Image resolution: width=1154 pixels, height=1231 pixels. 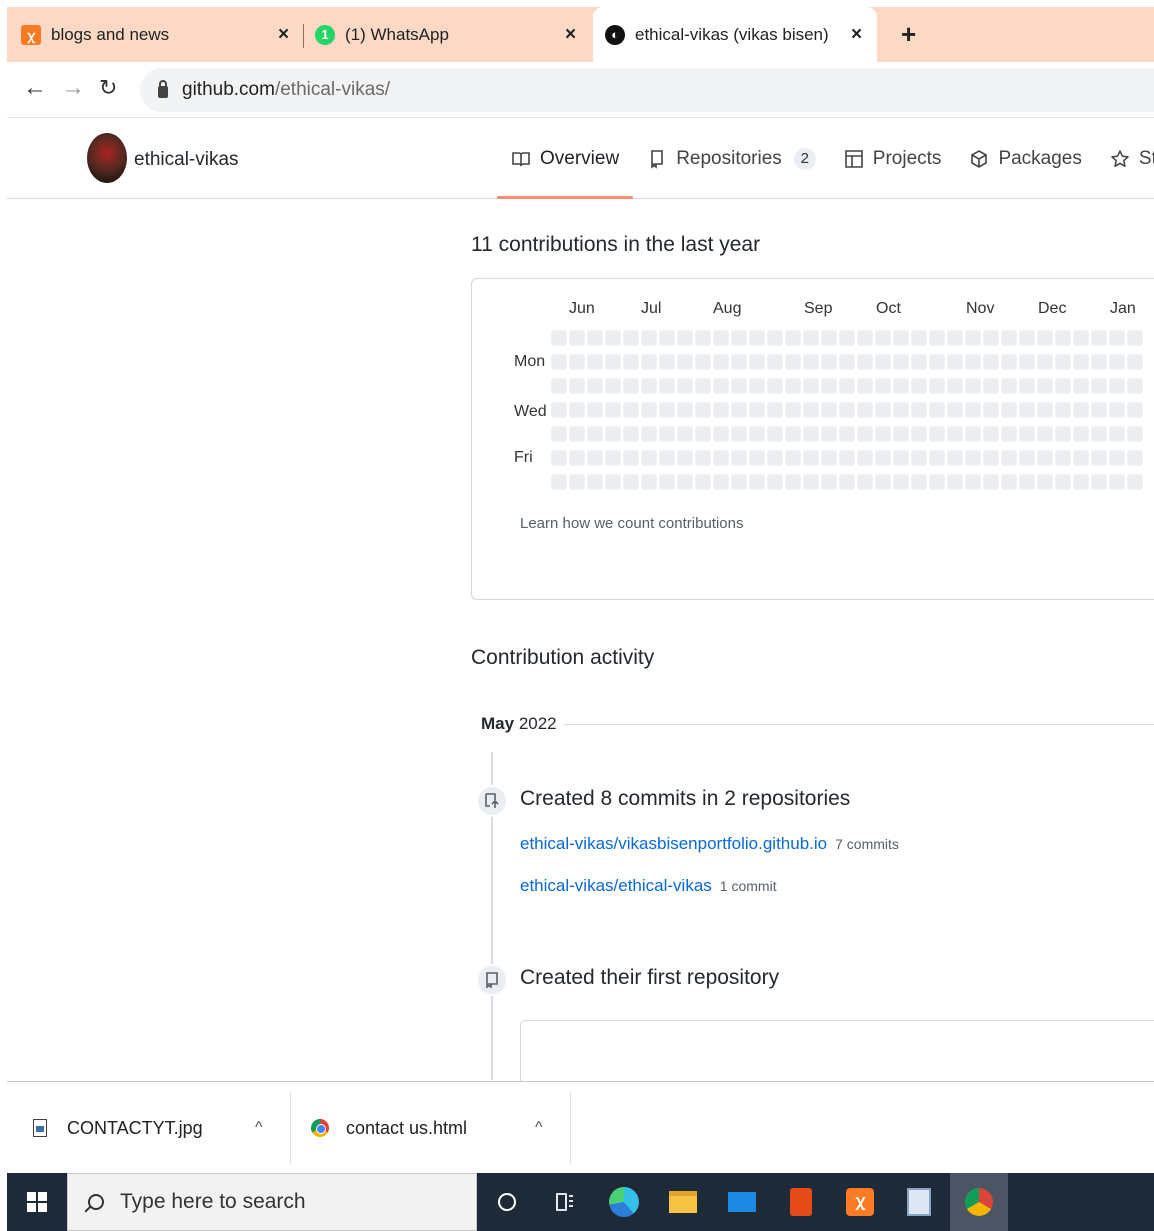 What do you see at coordinates (272, 1202) in the screenshot?
I see `taskbar-search-input: Type here to search` at bounding box center [272, 1202].